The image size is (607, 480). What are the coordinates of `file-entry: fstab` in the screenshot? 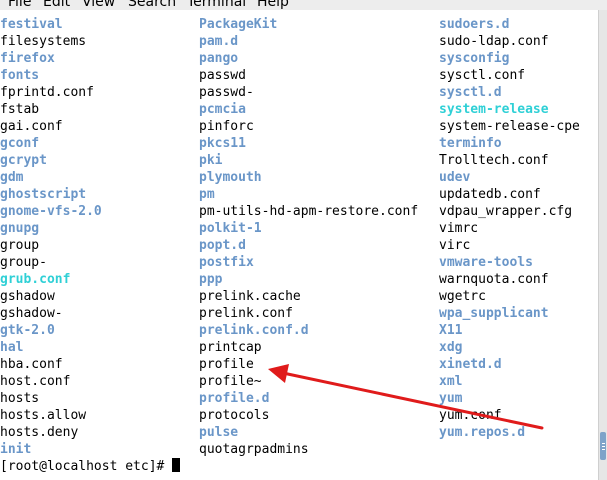 It's located at (20, 109).